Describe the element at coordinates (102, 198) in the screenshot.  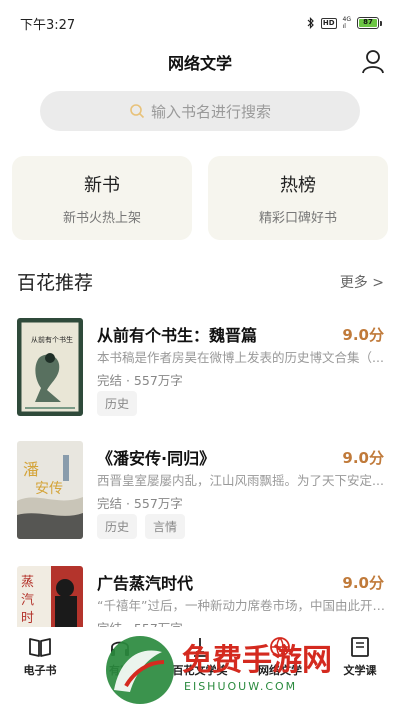
I see `new-books-card: 新书 新书火热上架` at that location.